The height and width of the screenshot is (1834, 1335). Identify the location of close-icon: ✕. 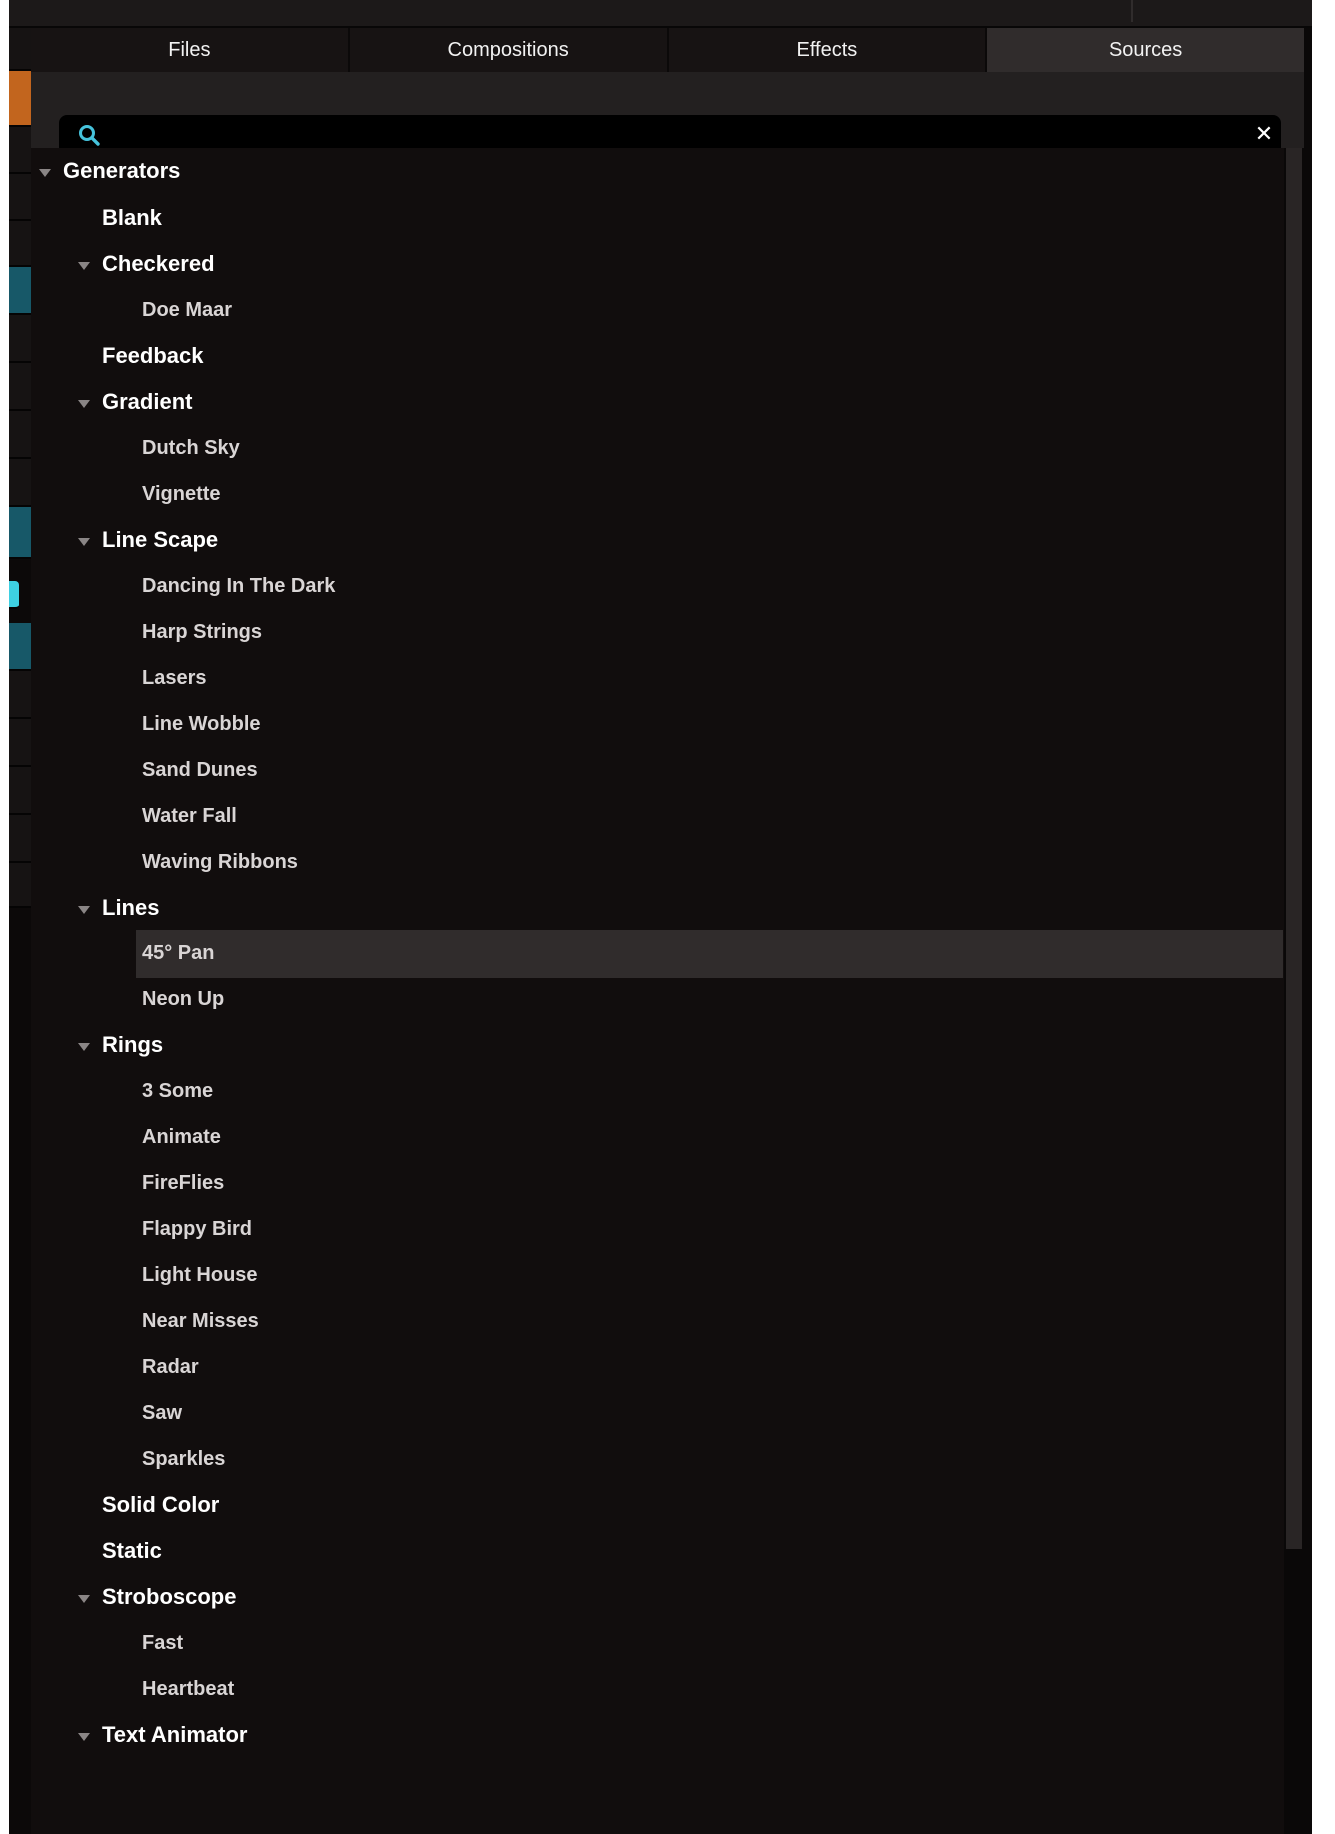
(1264, 135).